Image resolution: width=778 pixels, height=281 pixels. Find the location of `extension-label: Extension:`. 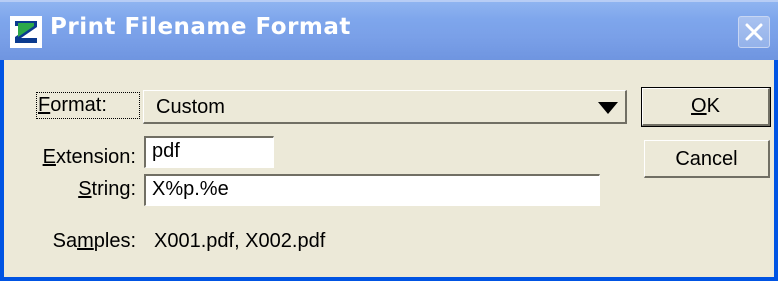

extension-label: Extension: is located at coordinates (89, 157).